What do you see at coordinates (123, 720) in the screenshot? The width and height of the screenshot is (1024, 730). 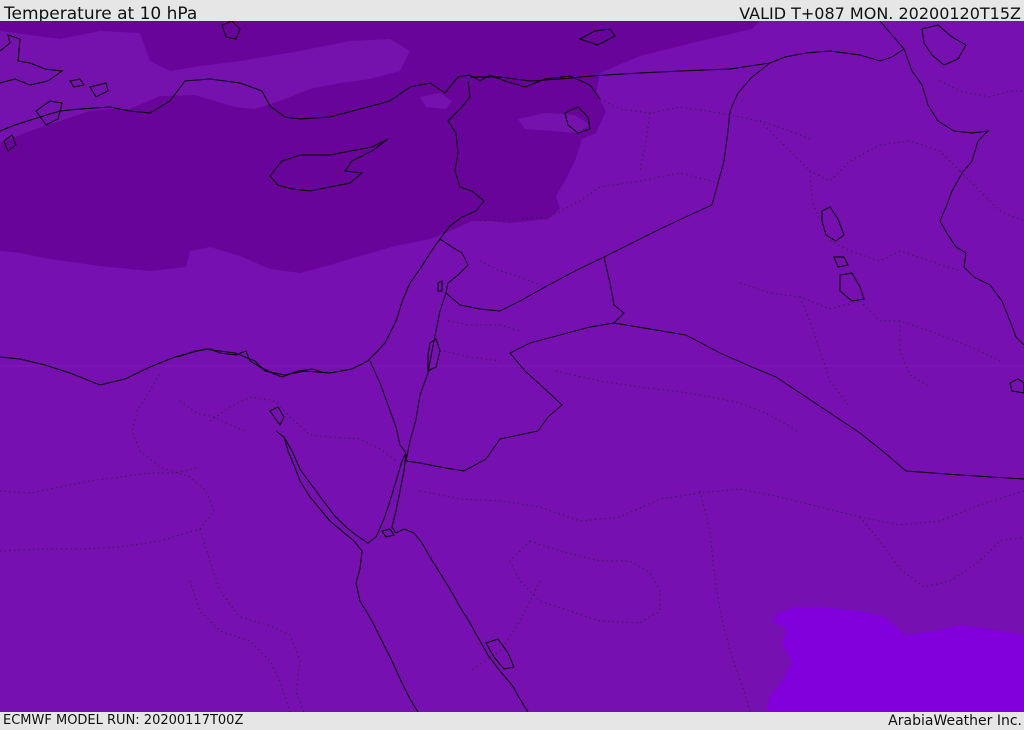 I see `model-run-label: ECMWF MODEL RUN: 20200117T00Z` at bounding box center [123, 720].